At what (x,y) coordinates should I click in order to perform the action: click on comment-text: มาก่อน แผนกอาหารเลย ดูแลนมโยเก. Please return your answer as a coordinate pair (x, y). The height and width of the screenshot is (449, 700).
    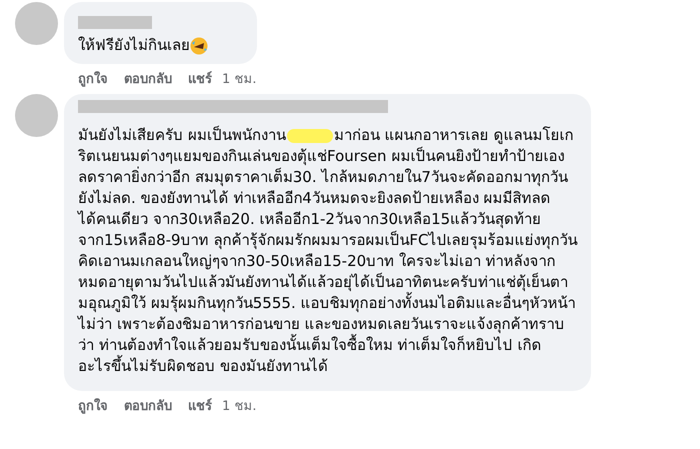
    Looking at the image, I should click on (454, 135).